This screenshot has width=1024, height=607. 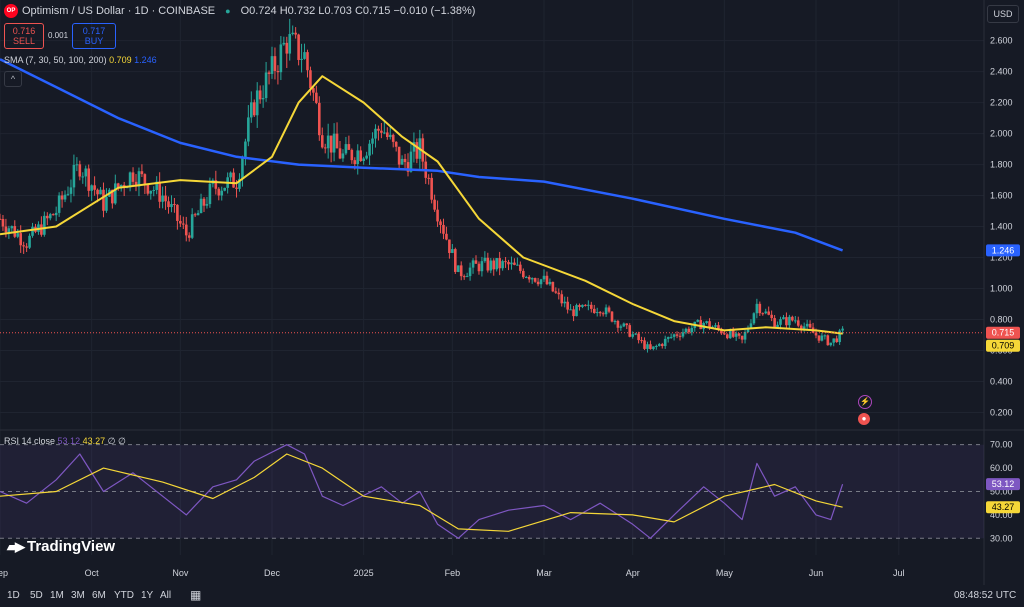 I want to click on lightning-icon: ⚡, so click(x=865, y=402).